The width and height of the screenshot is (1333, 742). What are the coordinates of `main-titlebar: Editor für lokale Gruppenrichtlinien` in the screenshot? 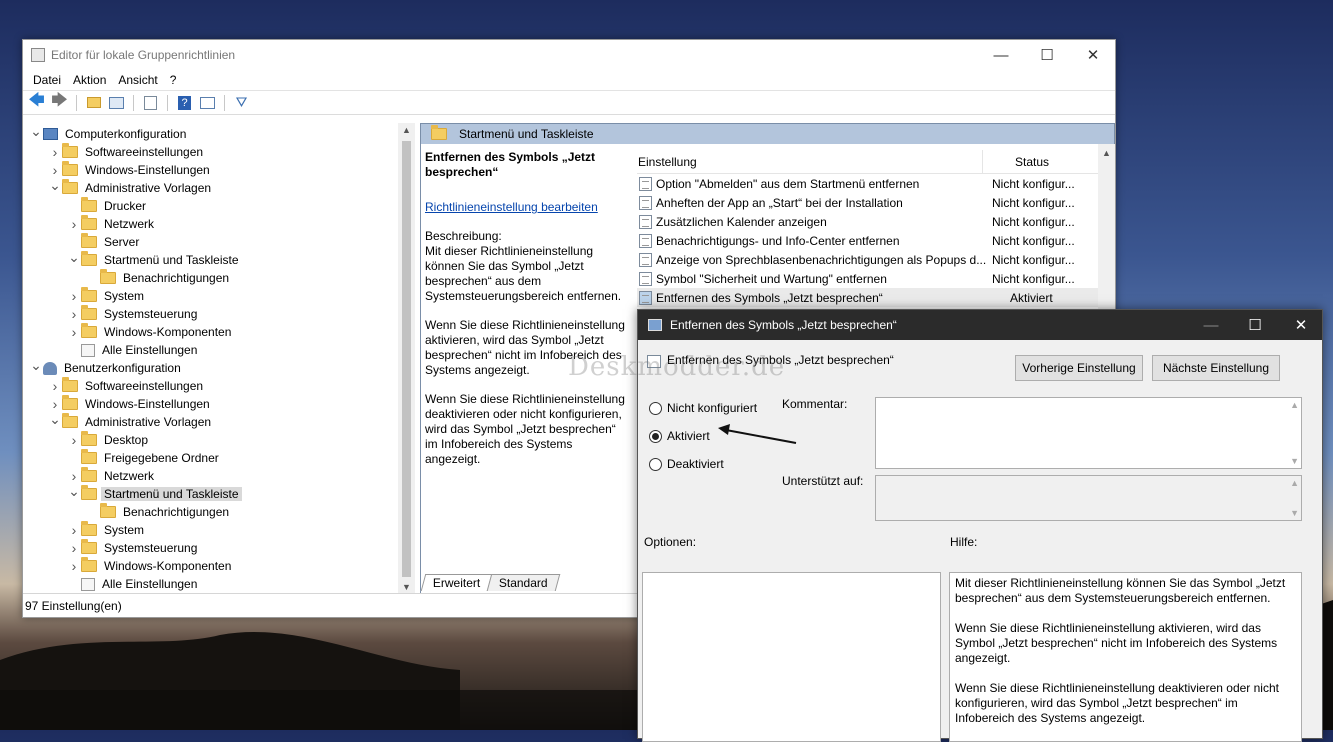 It's located at (569, 55).